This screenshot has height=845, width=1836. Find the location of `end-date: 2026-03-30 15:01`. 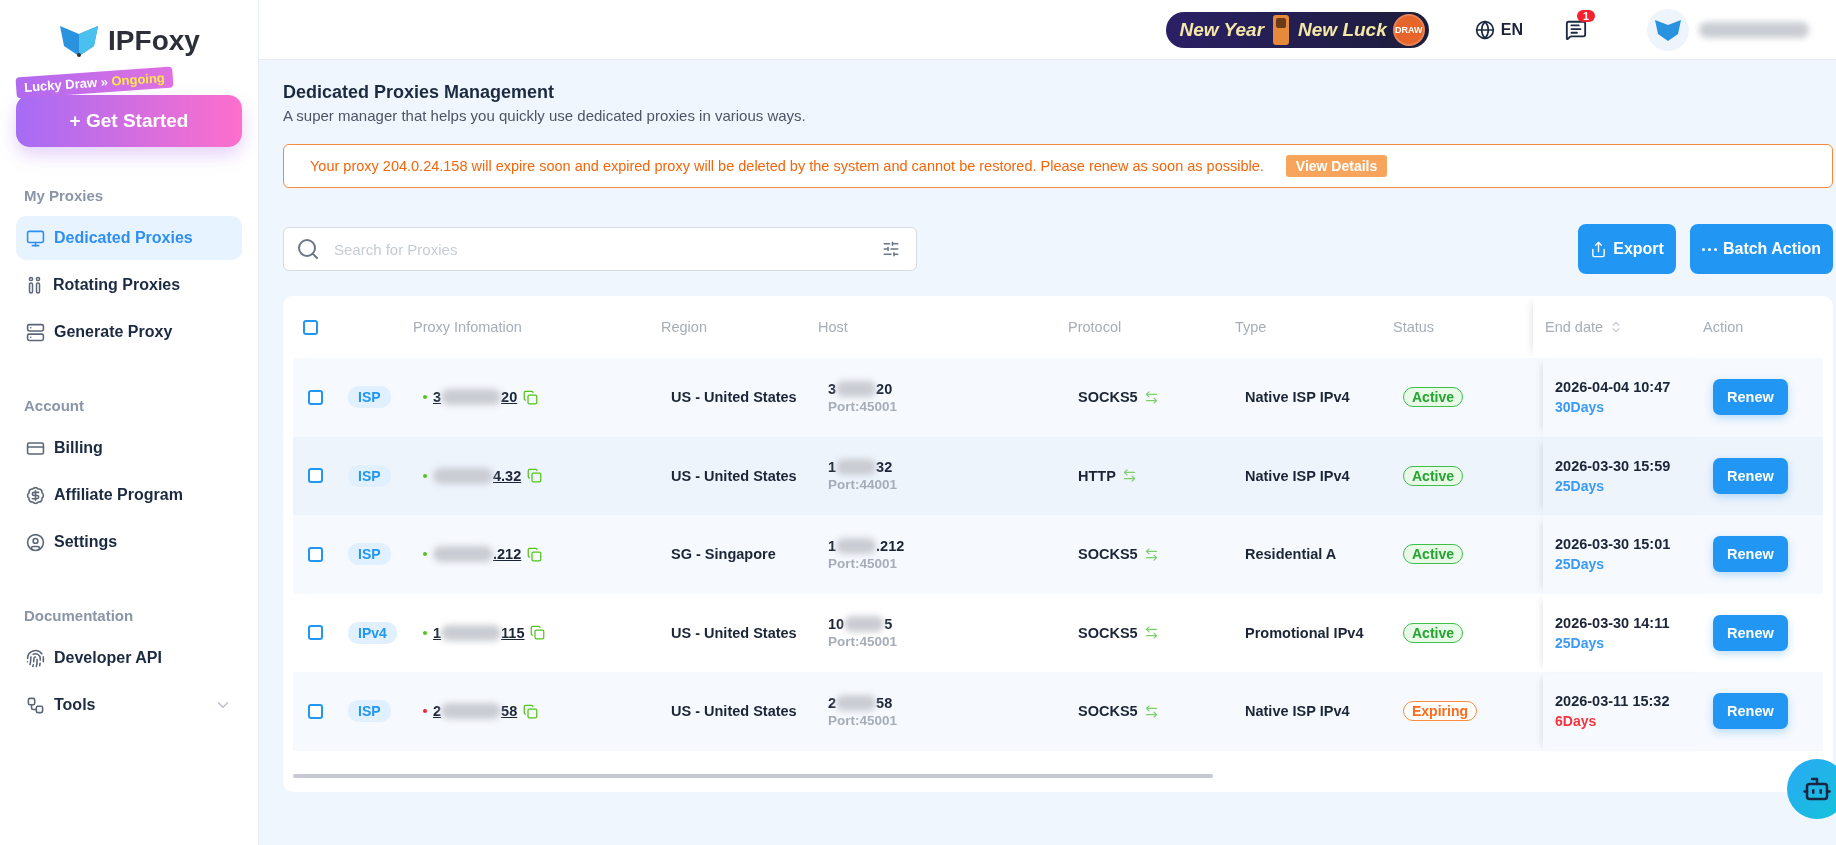

end-date: 2026-03-30 15:01 is located at coordinates (1613, 544).